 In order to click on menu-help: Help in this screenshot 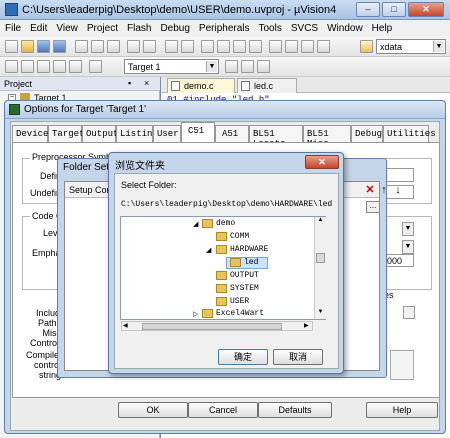, I will do `click(382, 27)`.